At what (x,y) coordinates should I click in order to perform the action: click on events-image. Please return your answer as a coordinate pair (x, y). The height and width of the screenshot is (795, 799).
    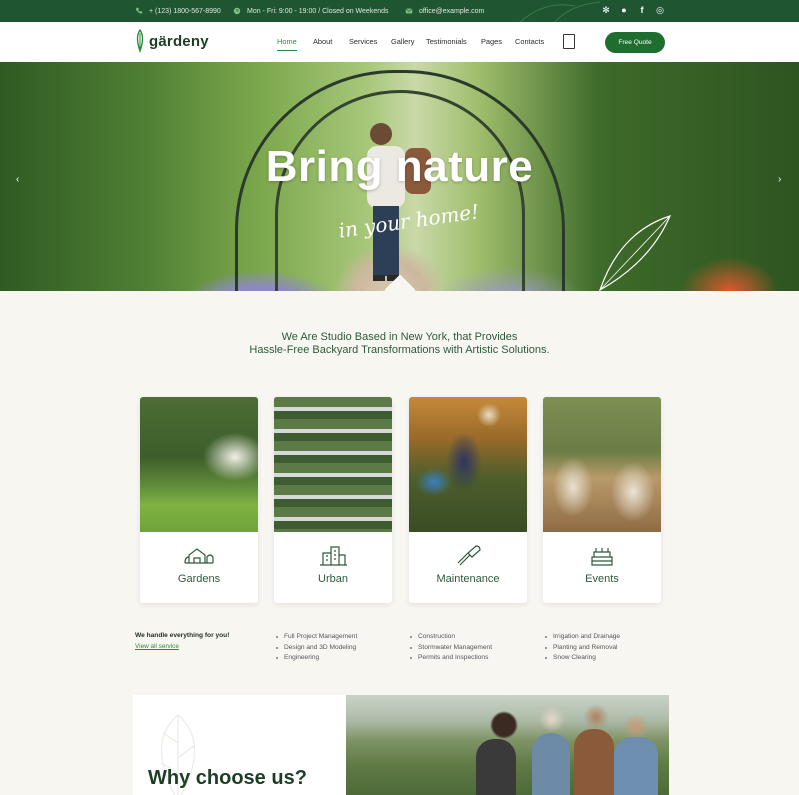
    Looking at the image, I should click on (602, 464).